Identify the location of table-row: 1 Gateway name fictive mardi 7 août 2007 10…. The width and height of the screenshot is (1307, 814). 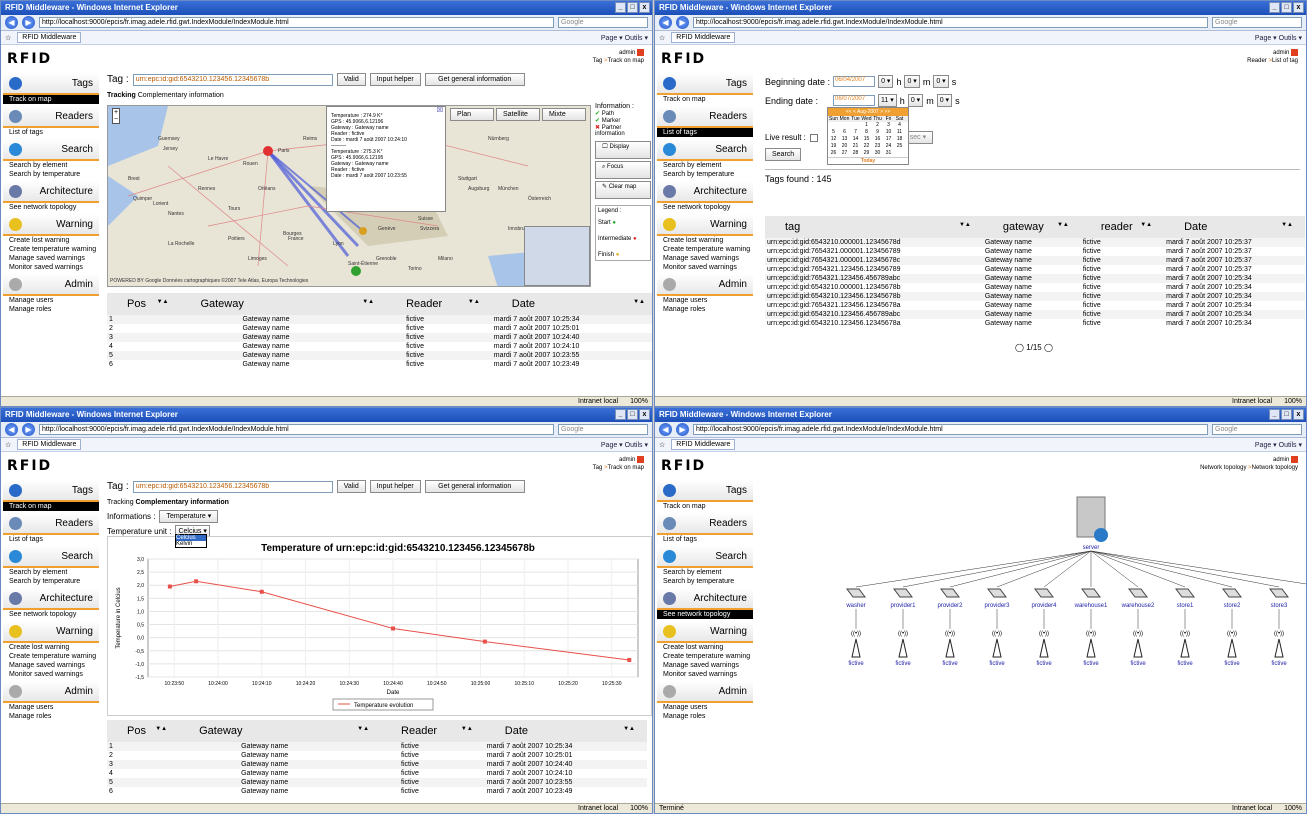
(379, 319).